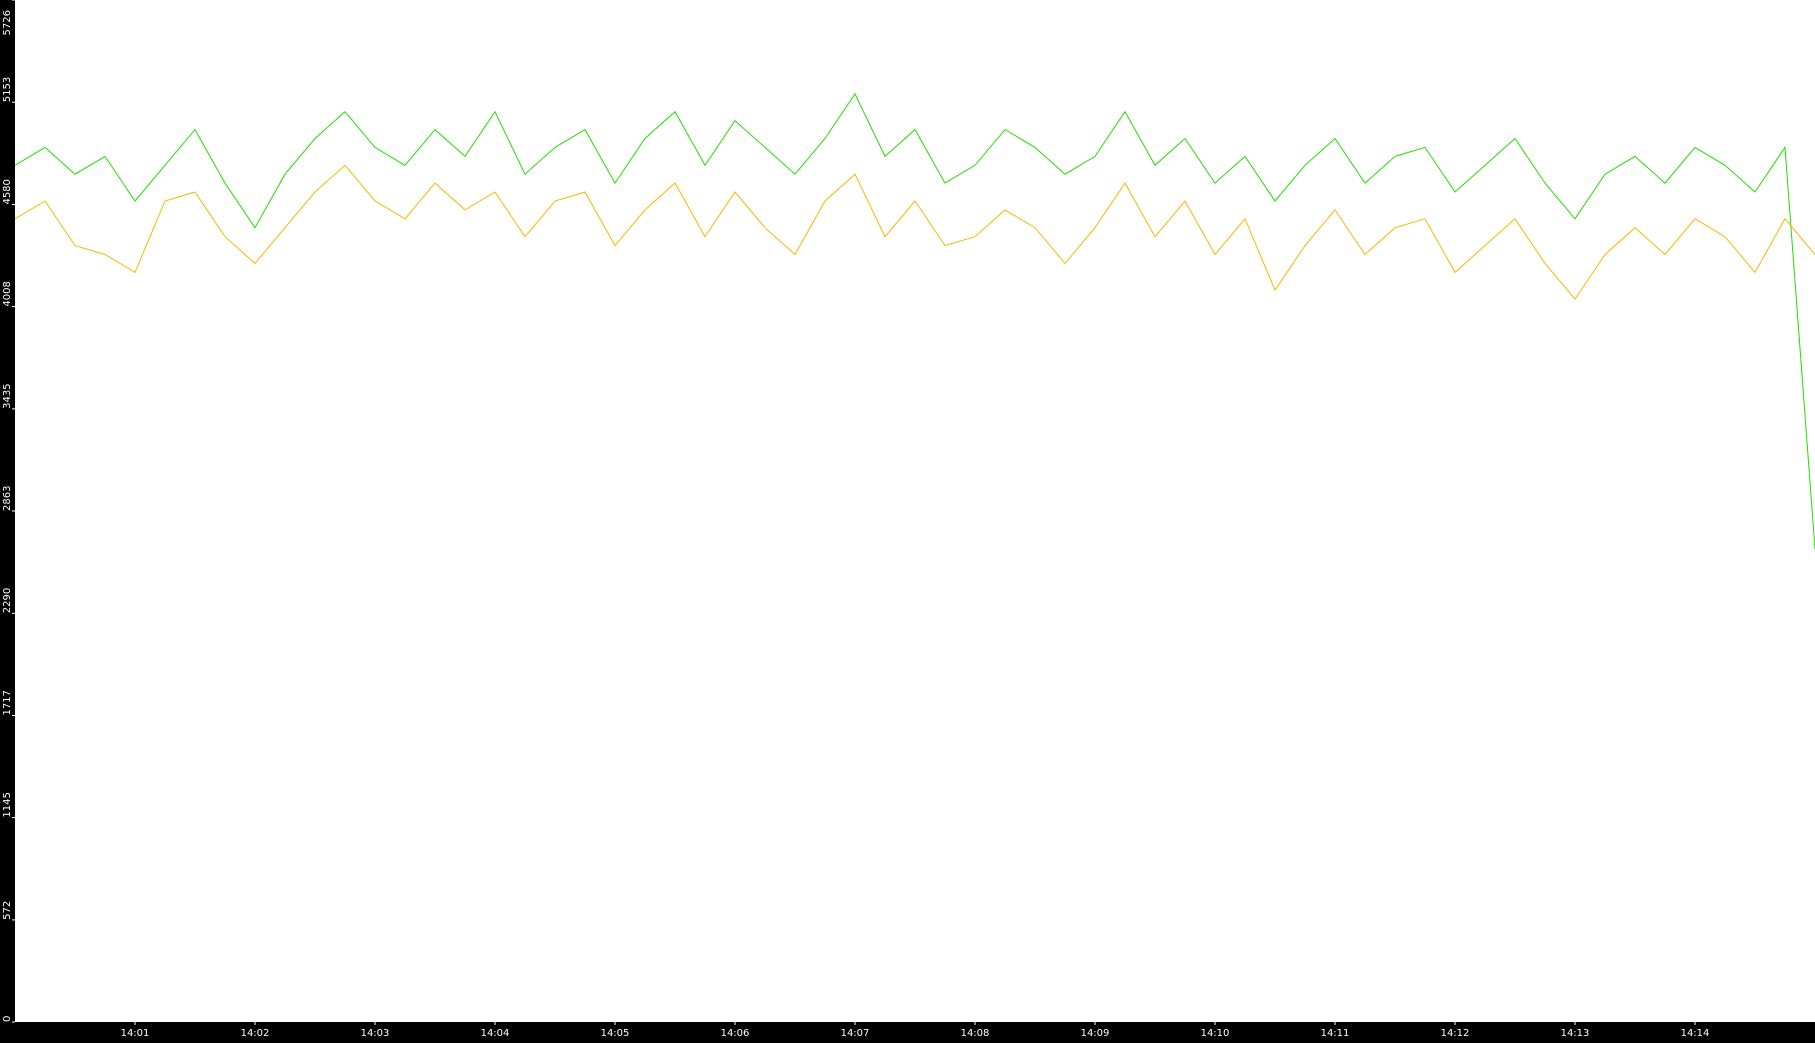 The image size is (1815, 1043). I want to click on y-tick-label: 2290, so click(7, 600).